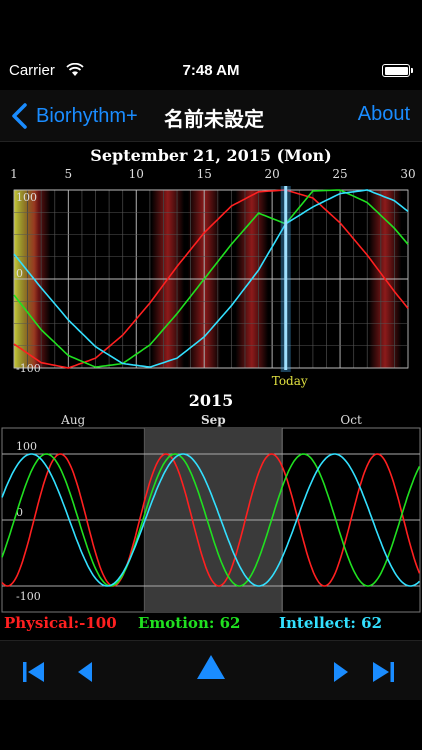 Image resolution: width=422 pixels, height=750 pixels. Describe the element at coordinates (211, 70) in the screenshot. I see `status-time: 7:48 AM` at that location.